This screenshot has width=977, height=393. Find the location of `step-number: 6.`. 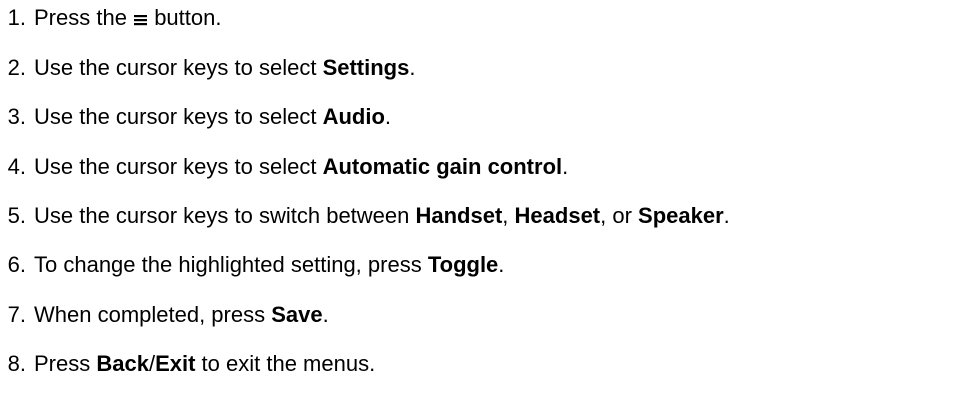

step-number: 6. is located at coordinates (16, 264).